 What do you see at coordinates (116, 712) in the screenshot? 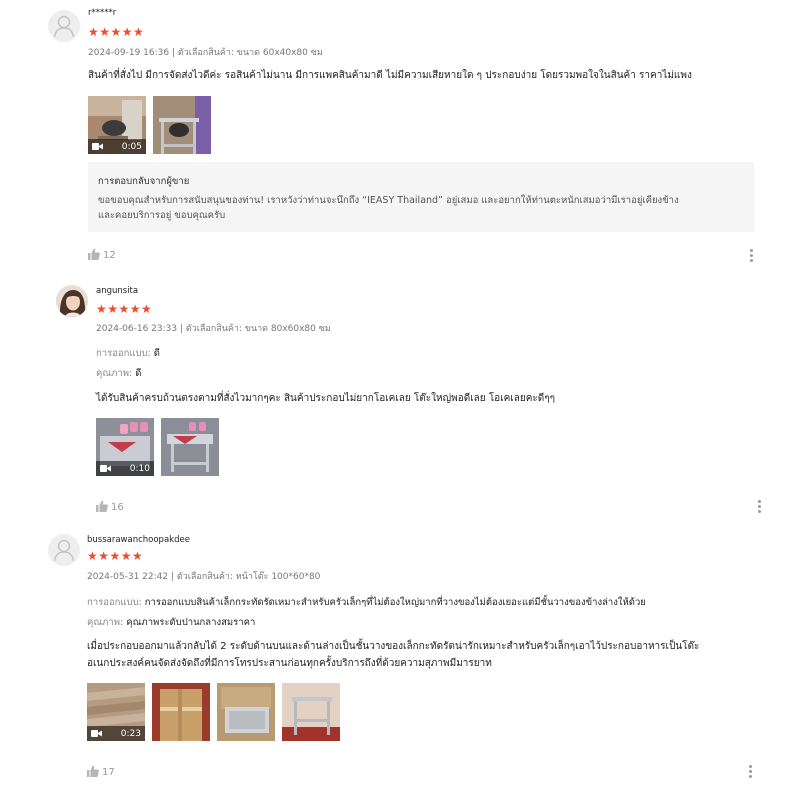
I see `review-video-thumbnail: 0:23` at bounding box center [116, 712].